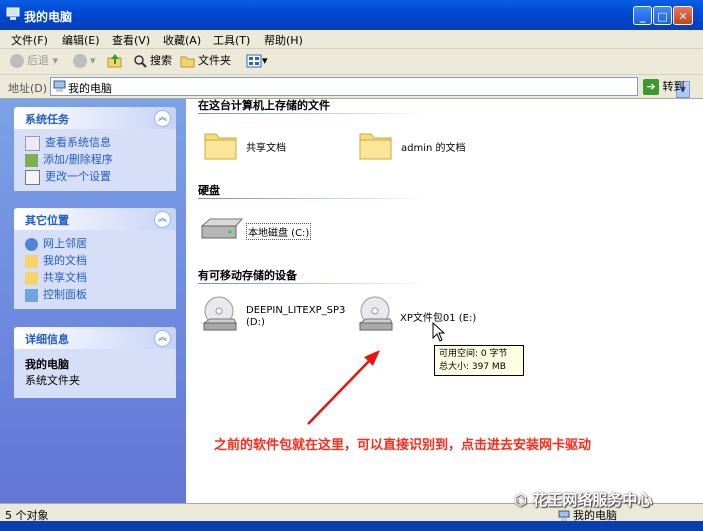 Image resolution: width=703 pixels, height=531 pixels. I want to click on menu-view: 查看(V), so click(131, 40).